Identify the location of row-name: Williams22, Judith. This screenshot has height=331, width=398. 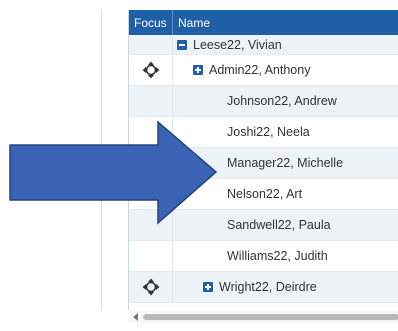
(277, 256).